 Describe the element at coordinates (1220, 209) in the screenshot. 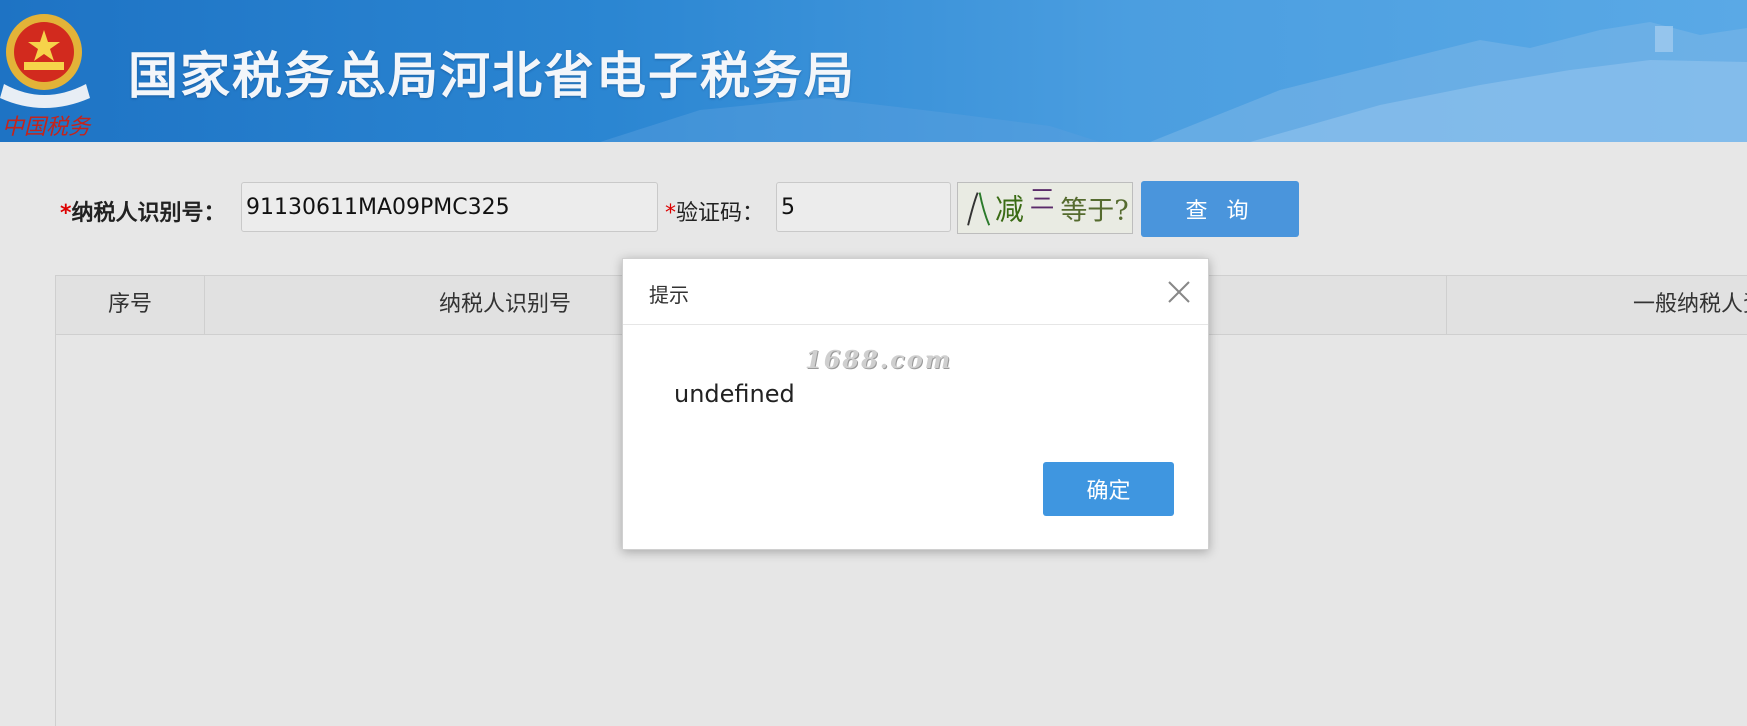

I see `query-button: 查 询` at that location.